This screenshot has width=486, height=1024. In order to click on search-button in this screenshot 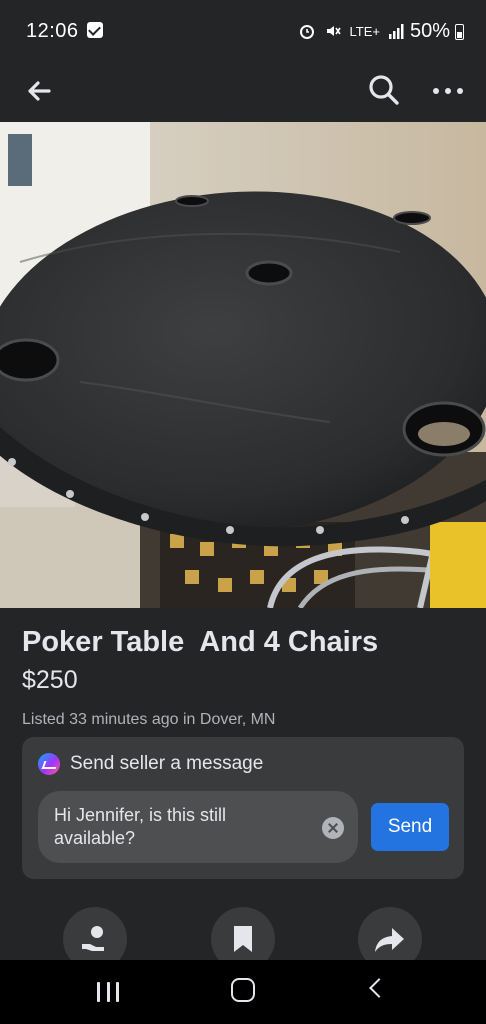, I will do `click(384, 90)`.